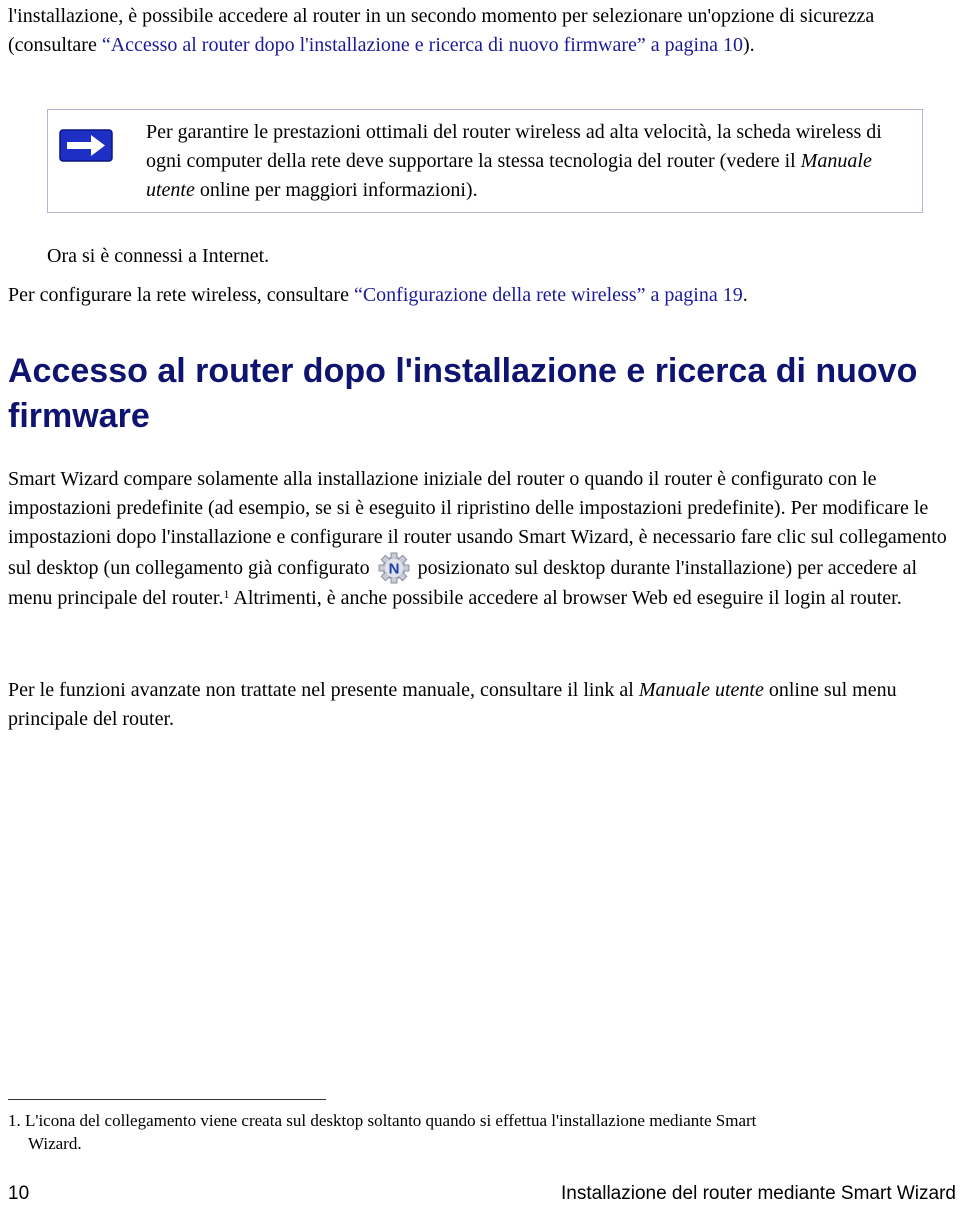  I want to click on wireless-text-end: ., so click(745, 295).